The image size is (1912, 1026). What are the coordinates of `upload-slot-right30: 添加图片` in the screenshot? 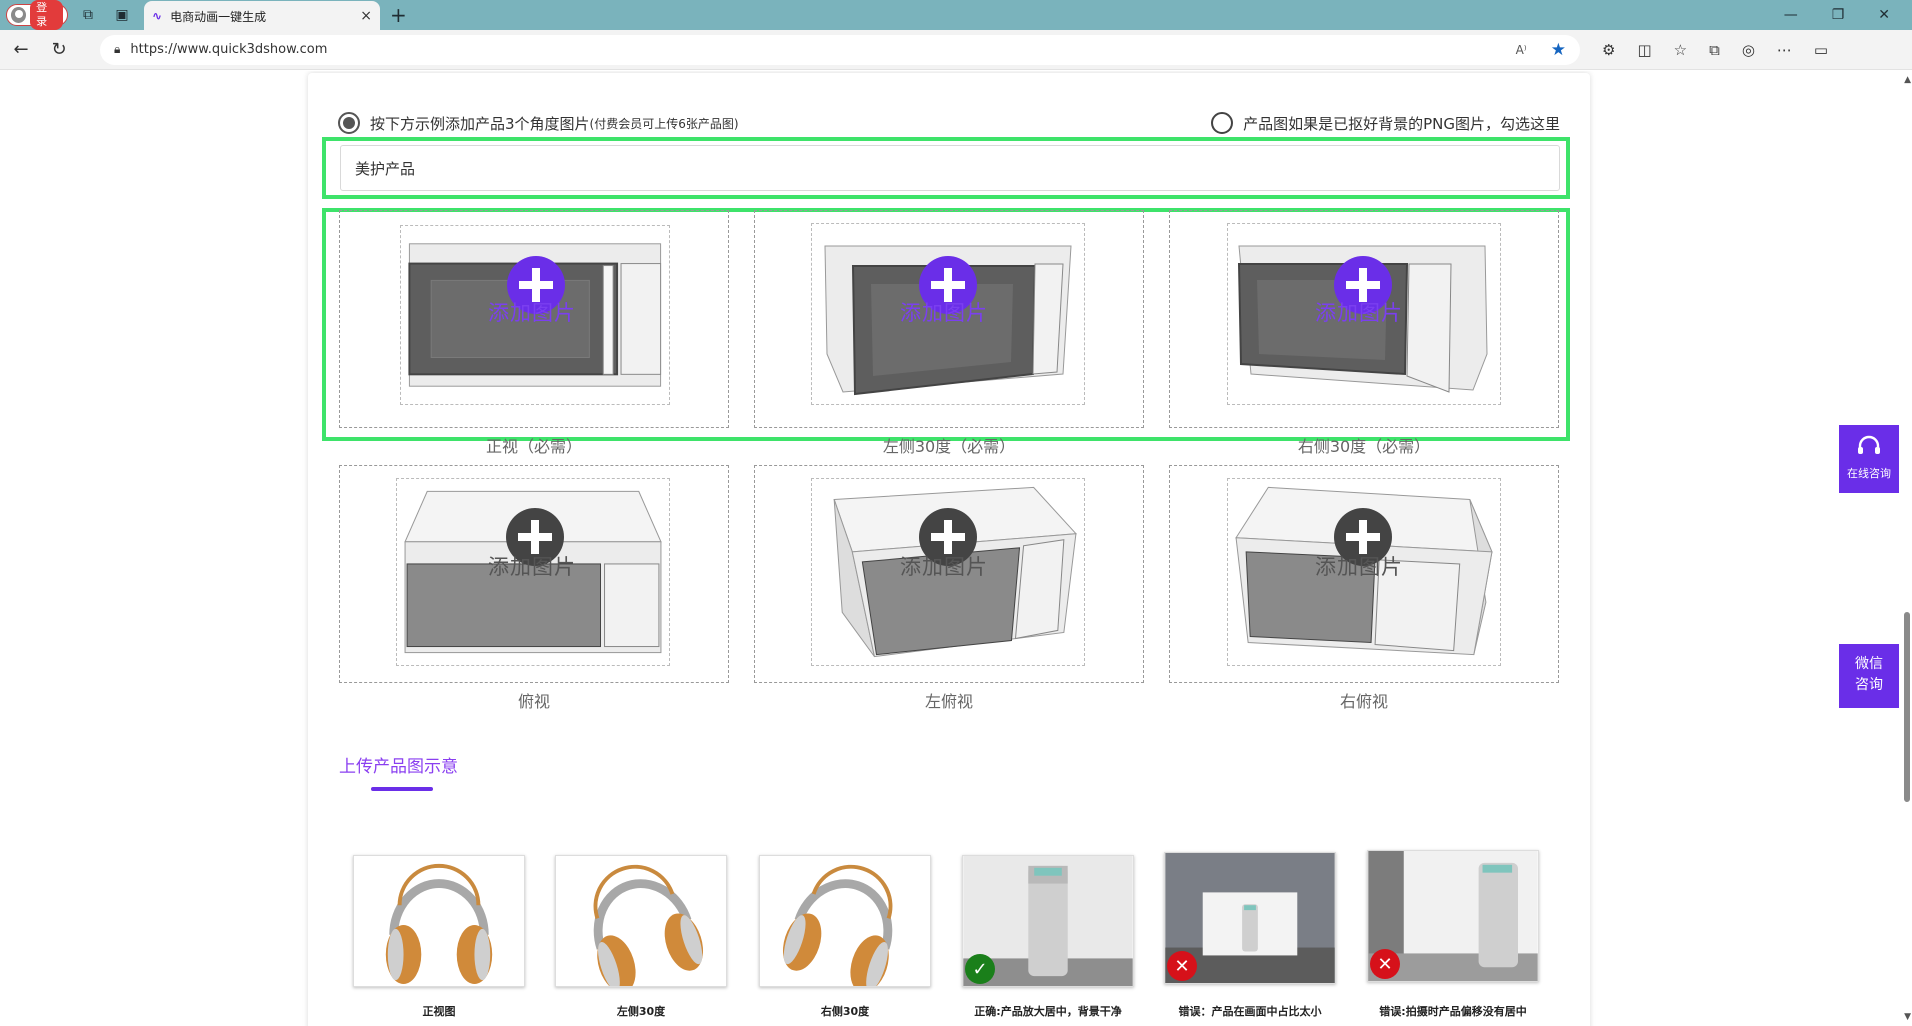 It's located at (1364, 319).